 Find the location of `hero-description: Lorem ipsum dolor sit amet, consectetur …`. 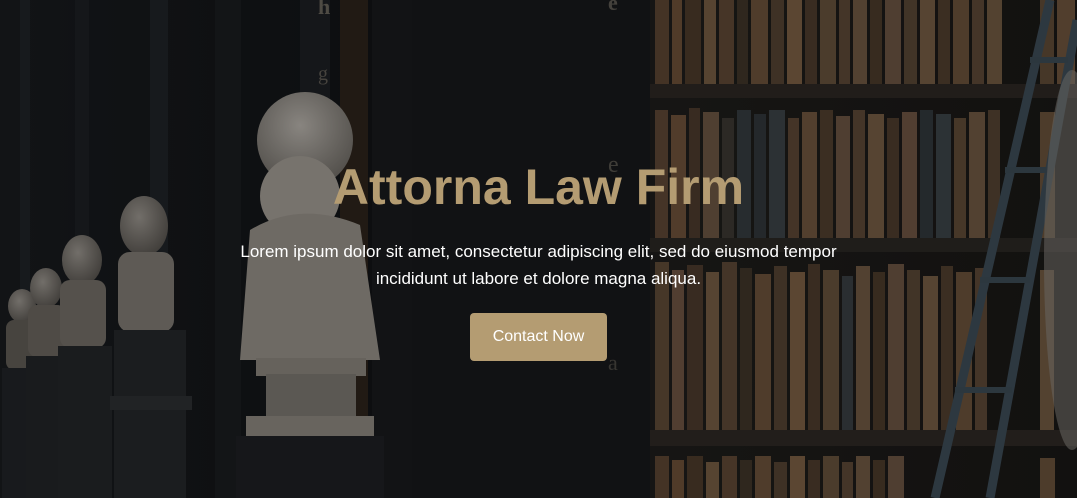

hero-description: Lorem ipsum dolor sit amet, consectetur … is located at coordinates (538, 265).